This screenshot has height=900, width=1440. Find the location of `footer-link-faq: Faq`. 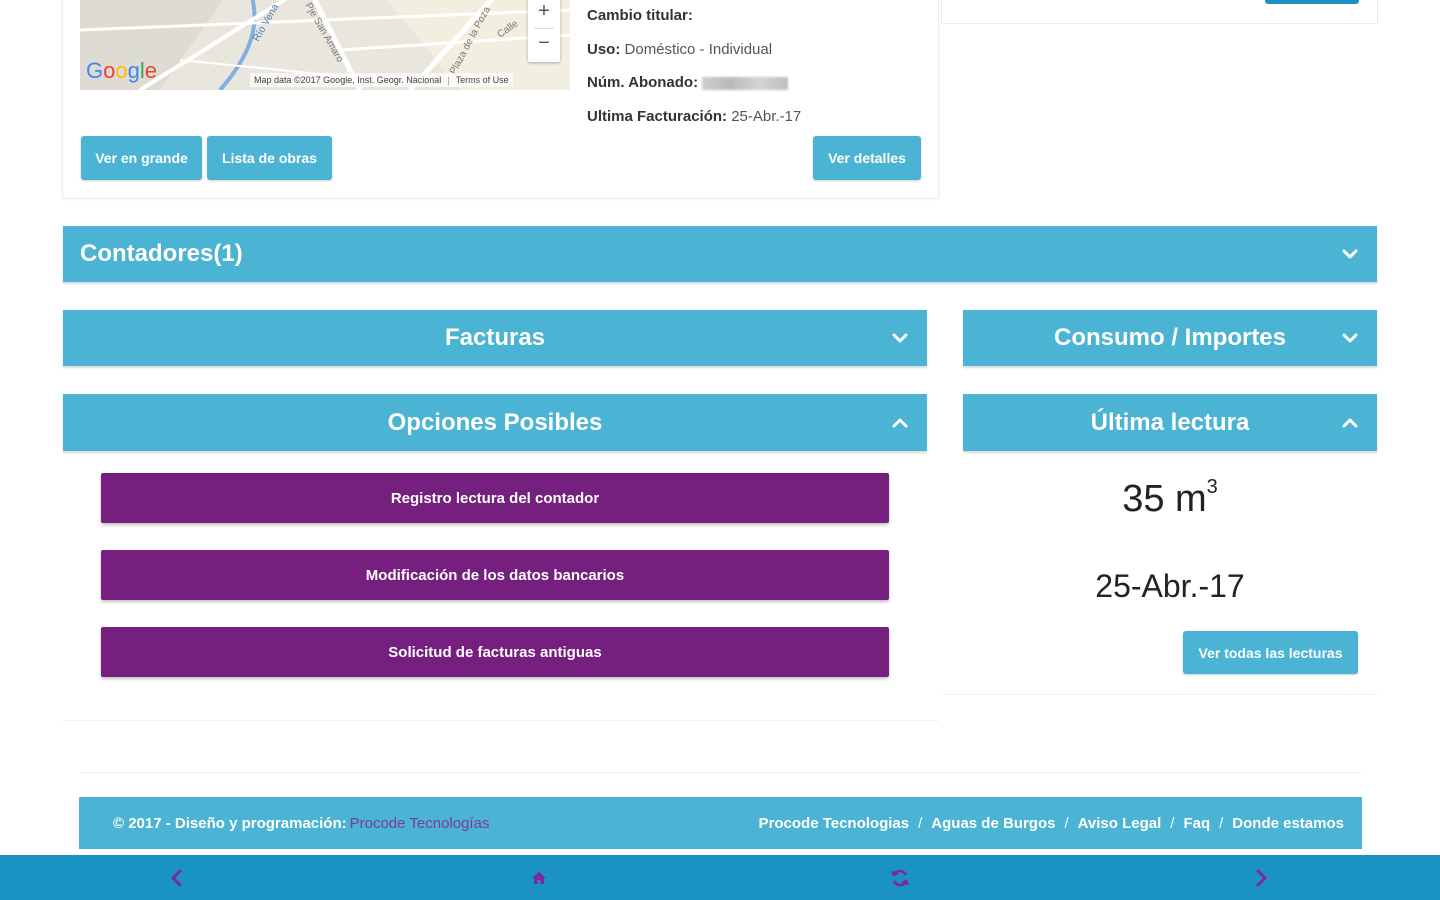

footer-link-faq: Faq is located at coordinates (1196, 823).